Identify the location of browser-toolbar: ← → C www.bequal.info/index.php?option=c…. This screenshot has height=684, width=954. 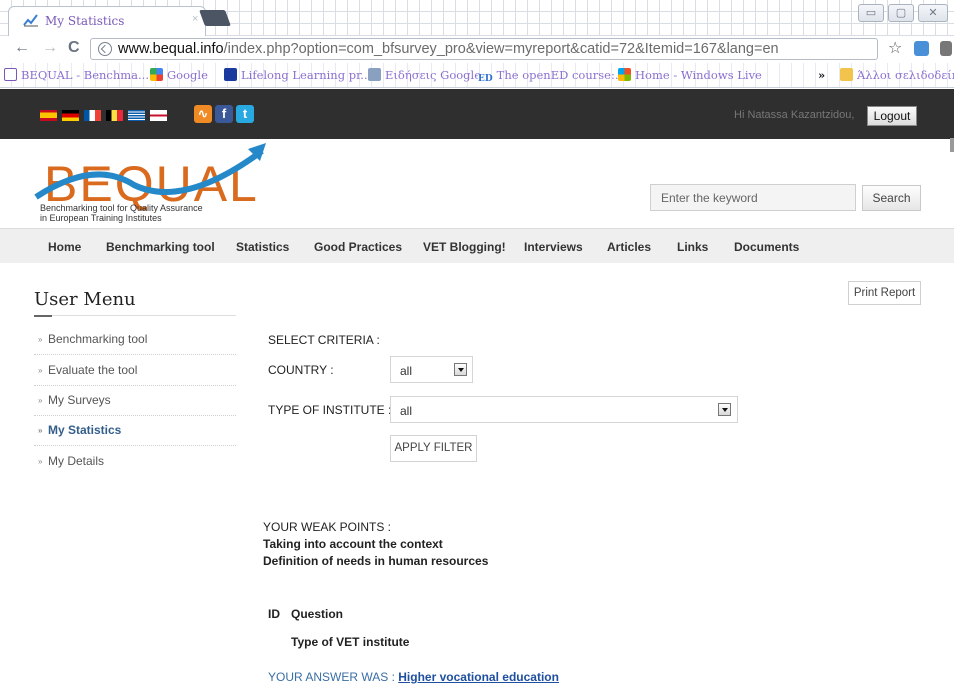
(477, 49).